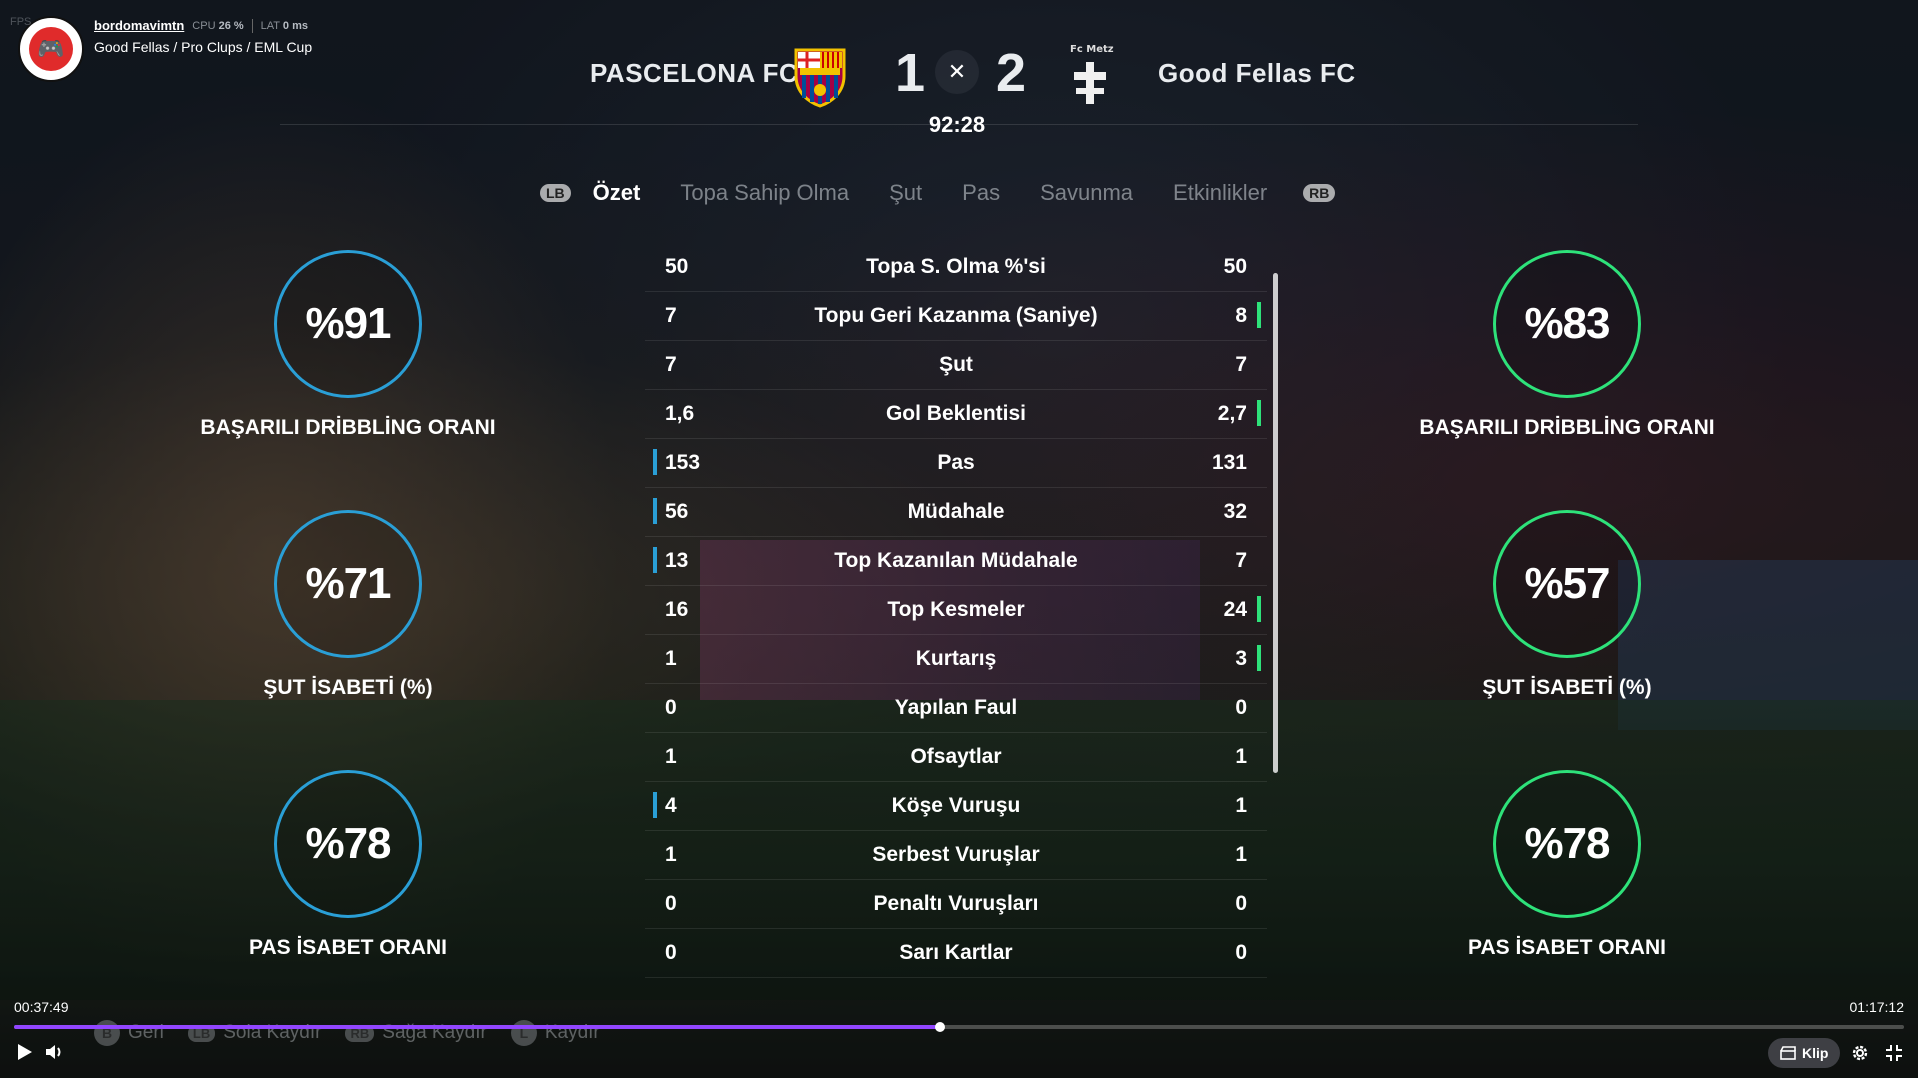 This screenshot has width=1918, height=1078. I want to click on fps-label: FPS, so click(21, 22).